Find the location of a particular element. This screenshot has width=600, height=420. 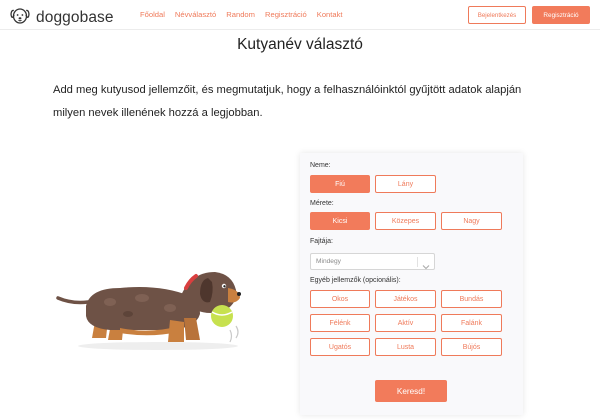

trait-option-falank: Falánk is located at coordinates (471, 323).